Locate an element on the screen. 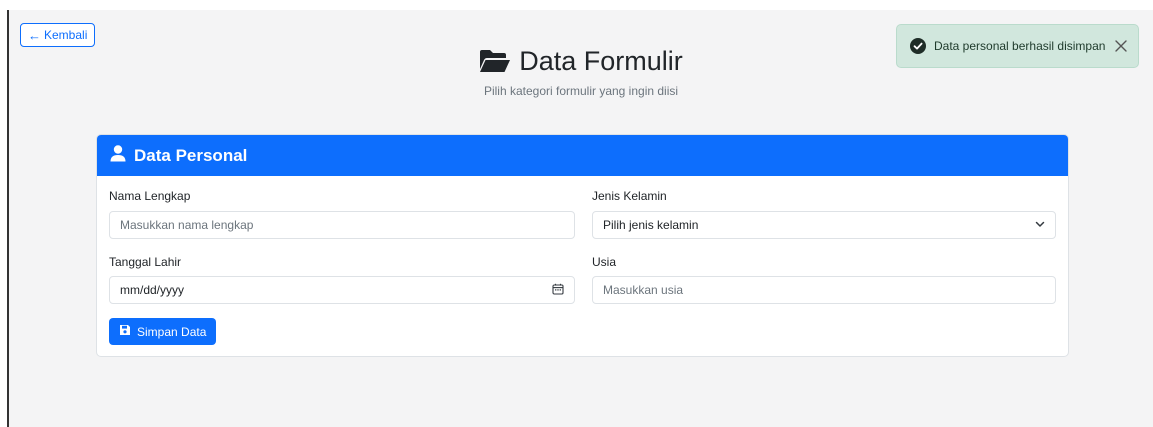 This screenshot has width=1153, height=427. card-title: Data Personal is located at coordinates (191, 155).